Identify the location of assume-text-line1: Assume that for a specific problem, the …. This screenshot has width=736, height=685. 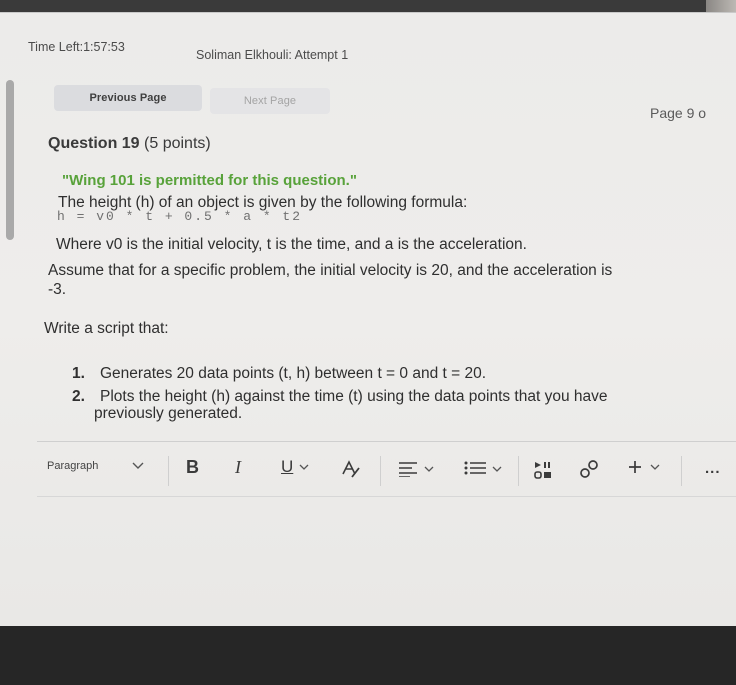
(330, 270).